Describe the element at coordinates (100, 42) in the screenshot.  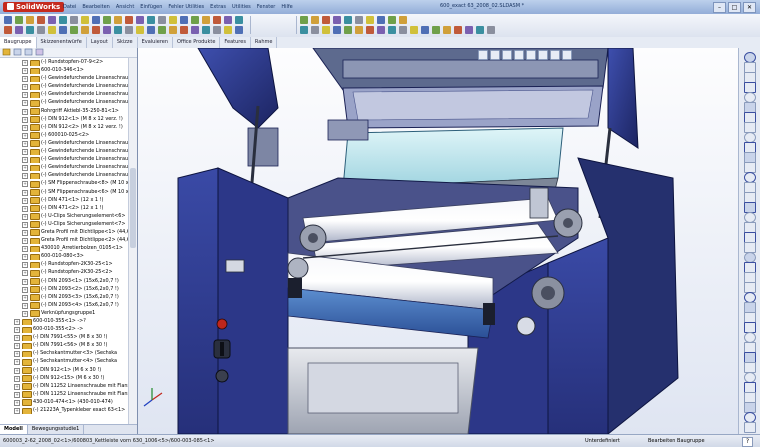
I see `command-tab-2: Layout` at that location.